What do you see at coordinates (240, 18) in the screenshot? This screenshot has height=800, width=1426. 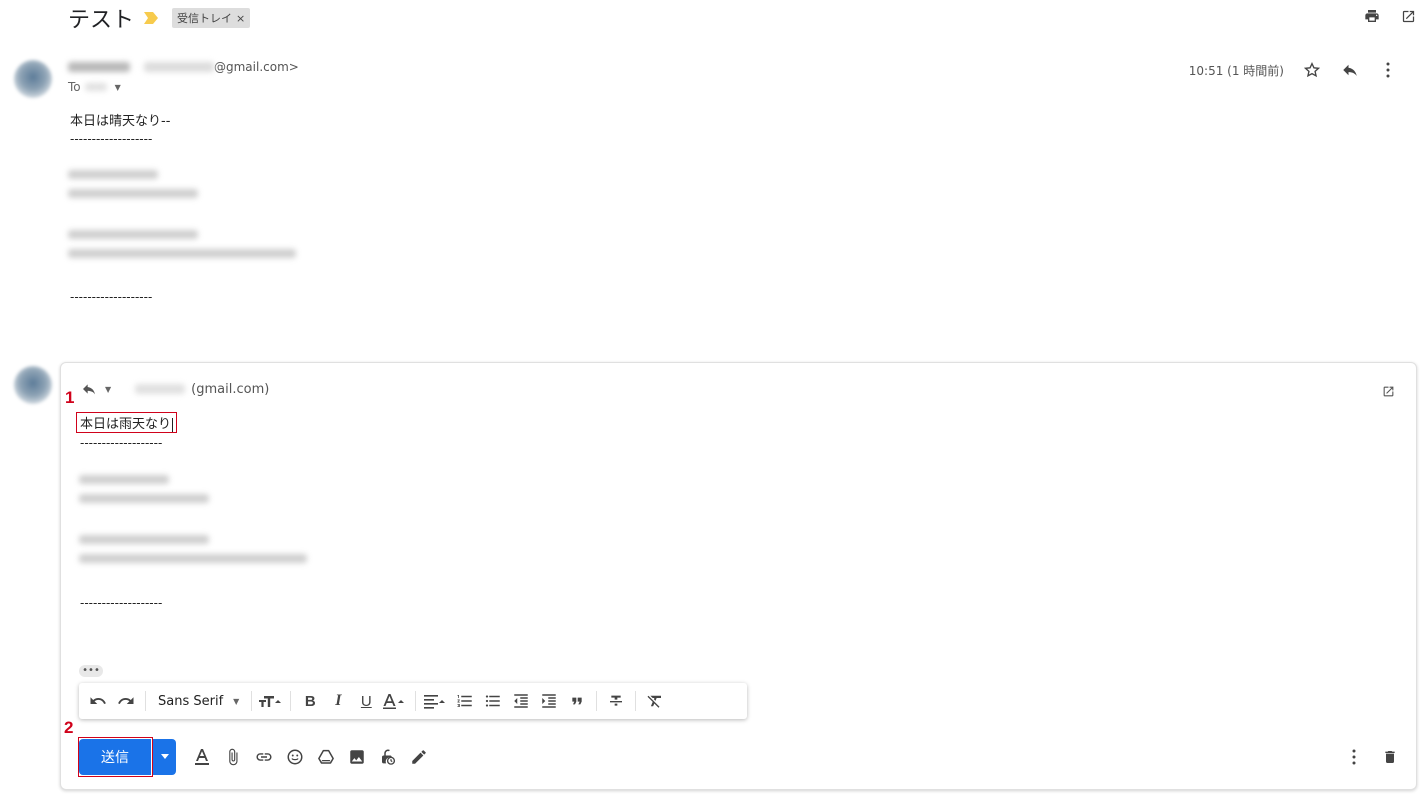 I see `remove-label-button: ×` at bounding box center [240, 18].